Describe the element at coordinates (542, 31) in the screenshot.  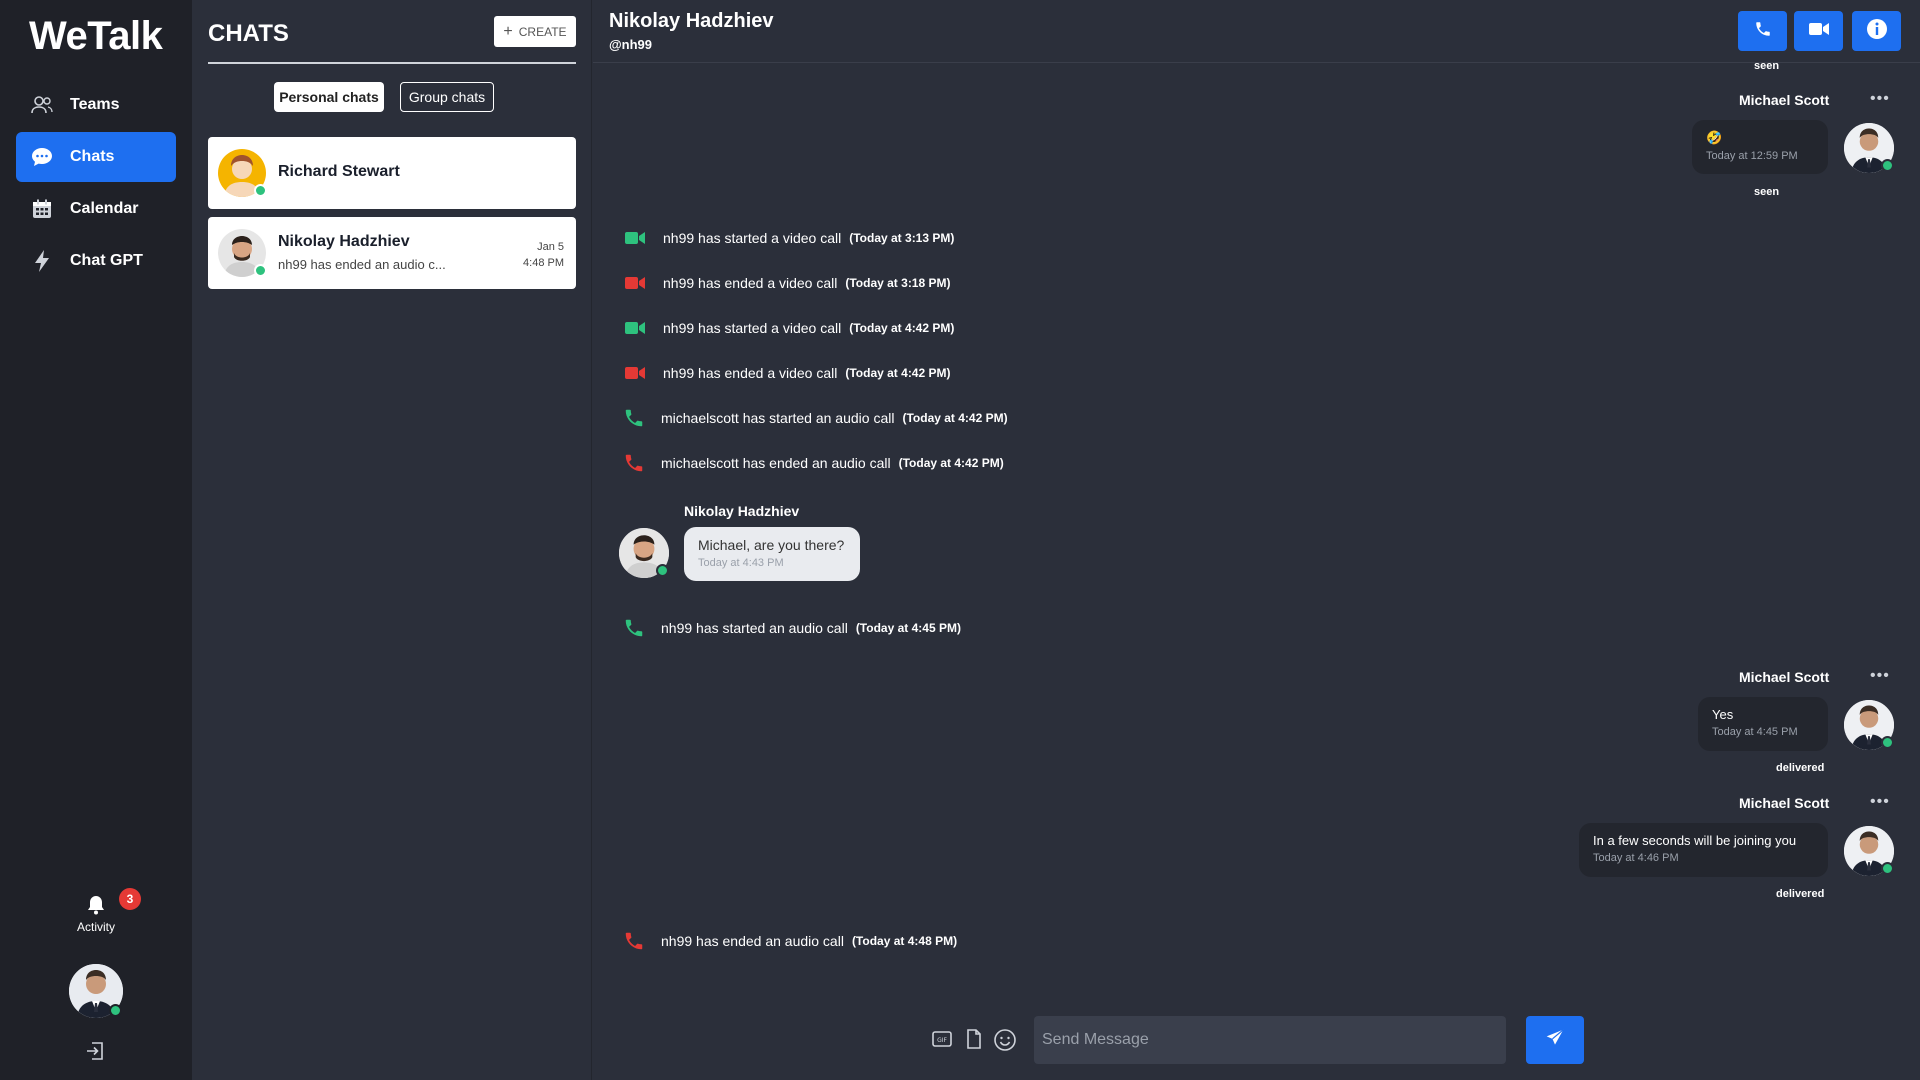
I see `create-label: CREATE` at that location.